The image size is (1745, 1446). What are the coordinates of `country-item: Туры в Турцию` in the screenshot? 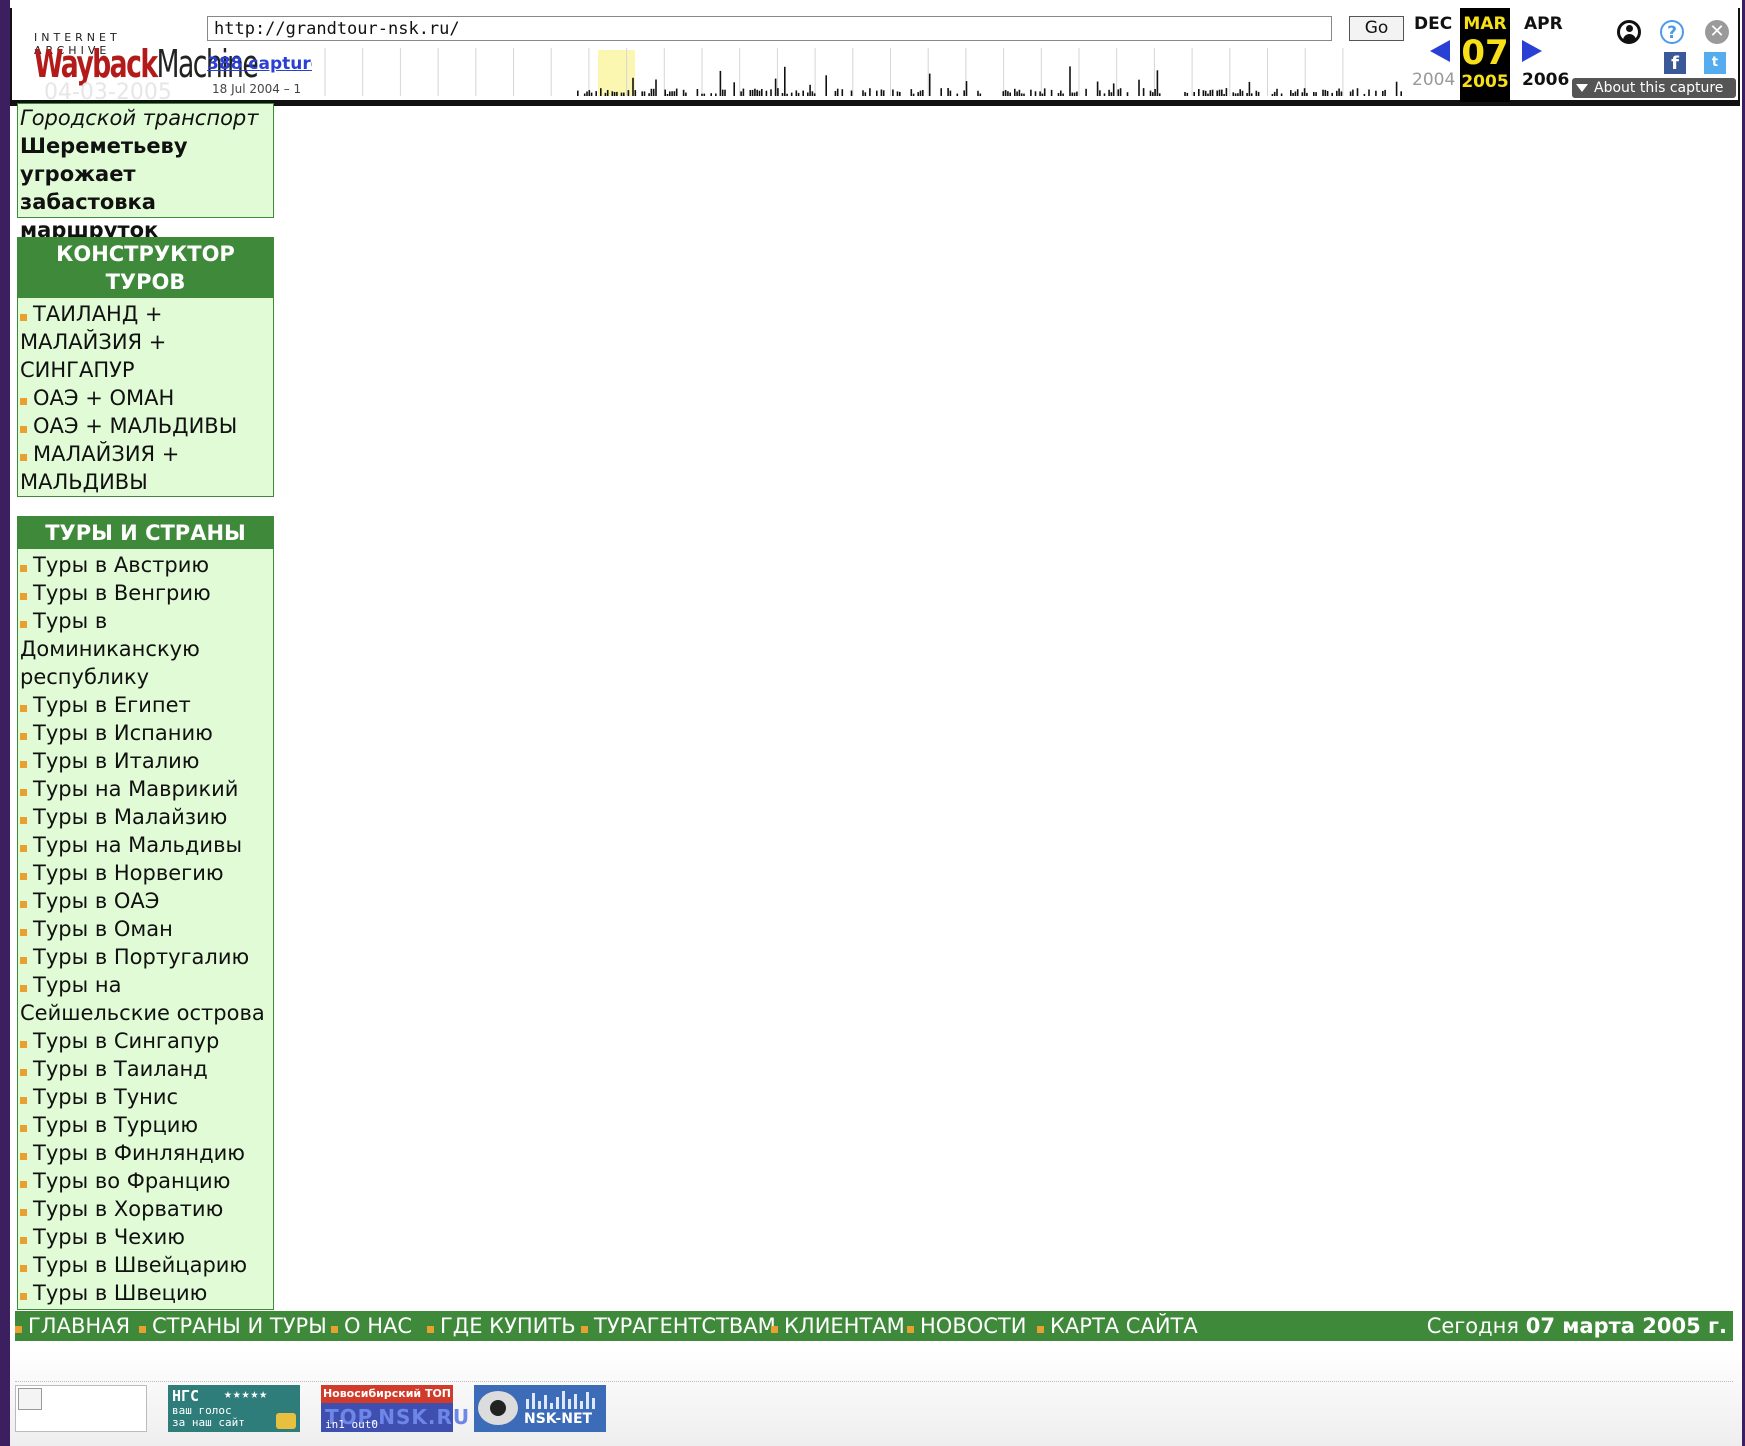 It's located at (145, 1125).